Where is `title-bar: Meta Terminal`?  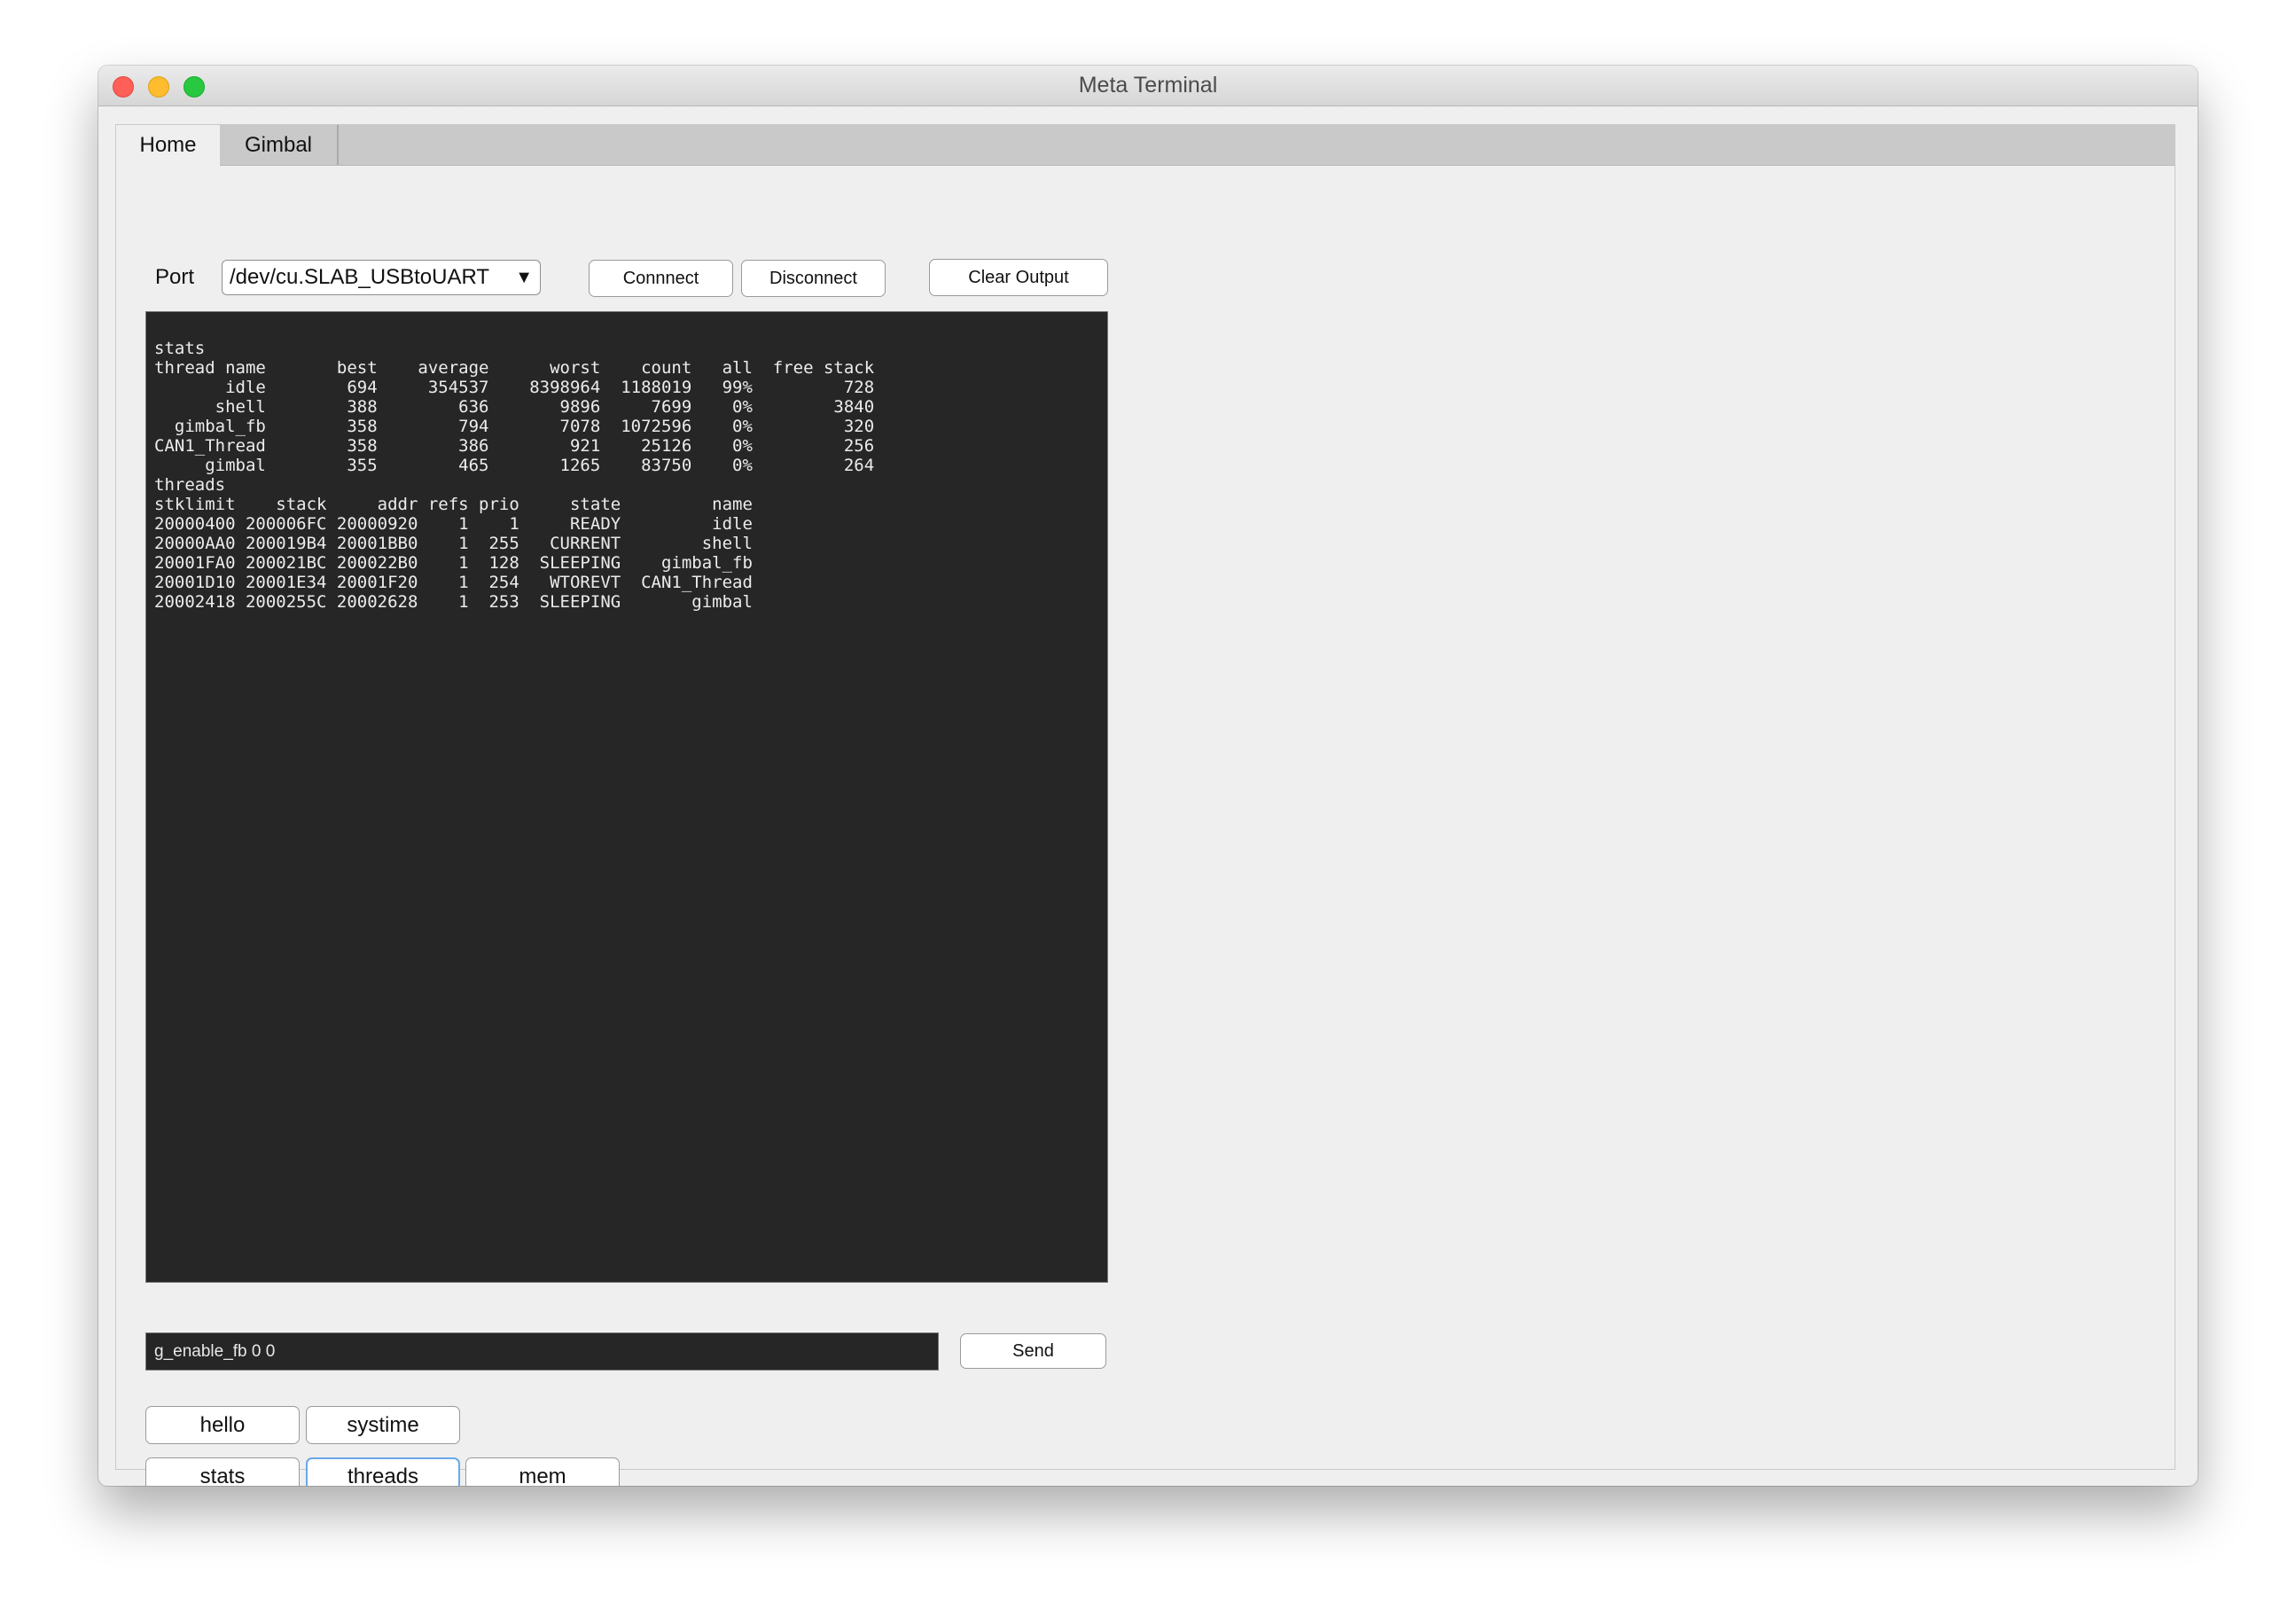 title-bar: Meta Terminal is located at coordinates (1148, 86).